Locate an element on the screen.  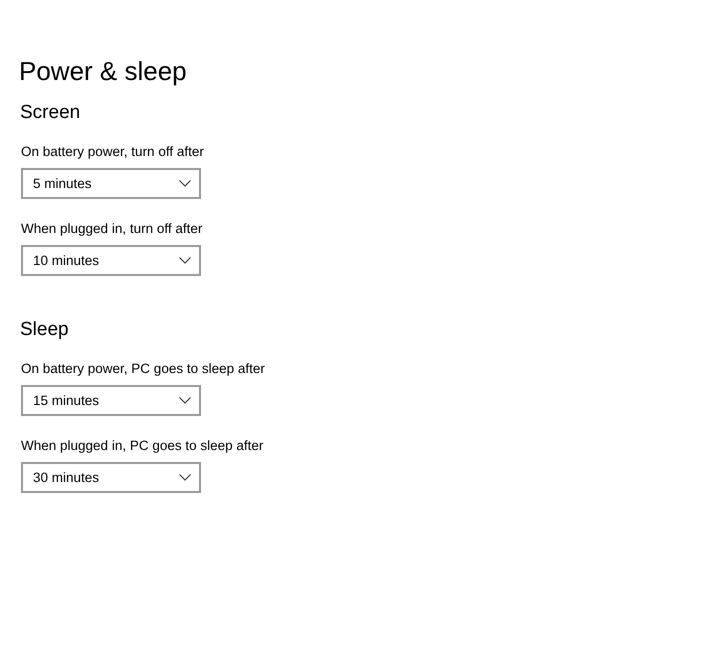
dropdown: 10 minutes is located at coordinates (111, 260).